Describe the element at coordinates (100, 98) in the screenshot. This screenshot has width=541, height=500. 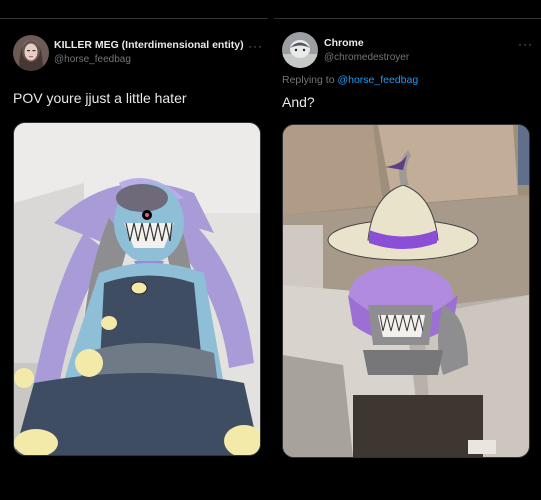
I see `left-tweet-text: POV youre jjust a little hater` at that location.